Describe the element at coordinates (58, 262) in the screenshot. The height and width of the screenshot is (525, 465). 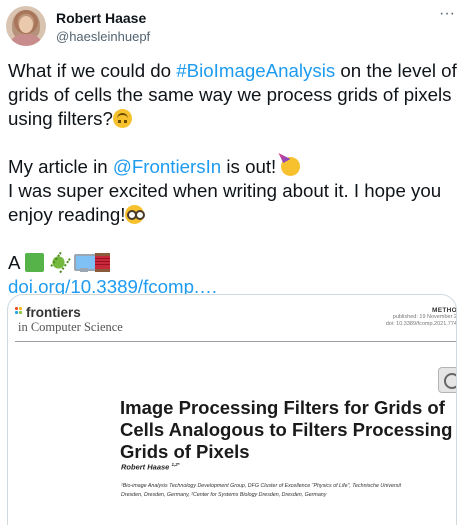
I see `microbe-icon` at that location.